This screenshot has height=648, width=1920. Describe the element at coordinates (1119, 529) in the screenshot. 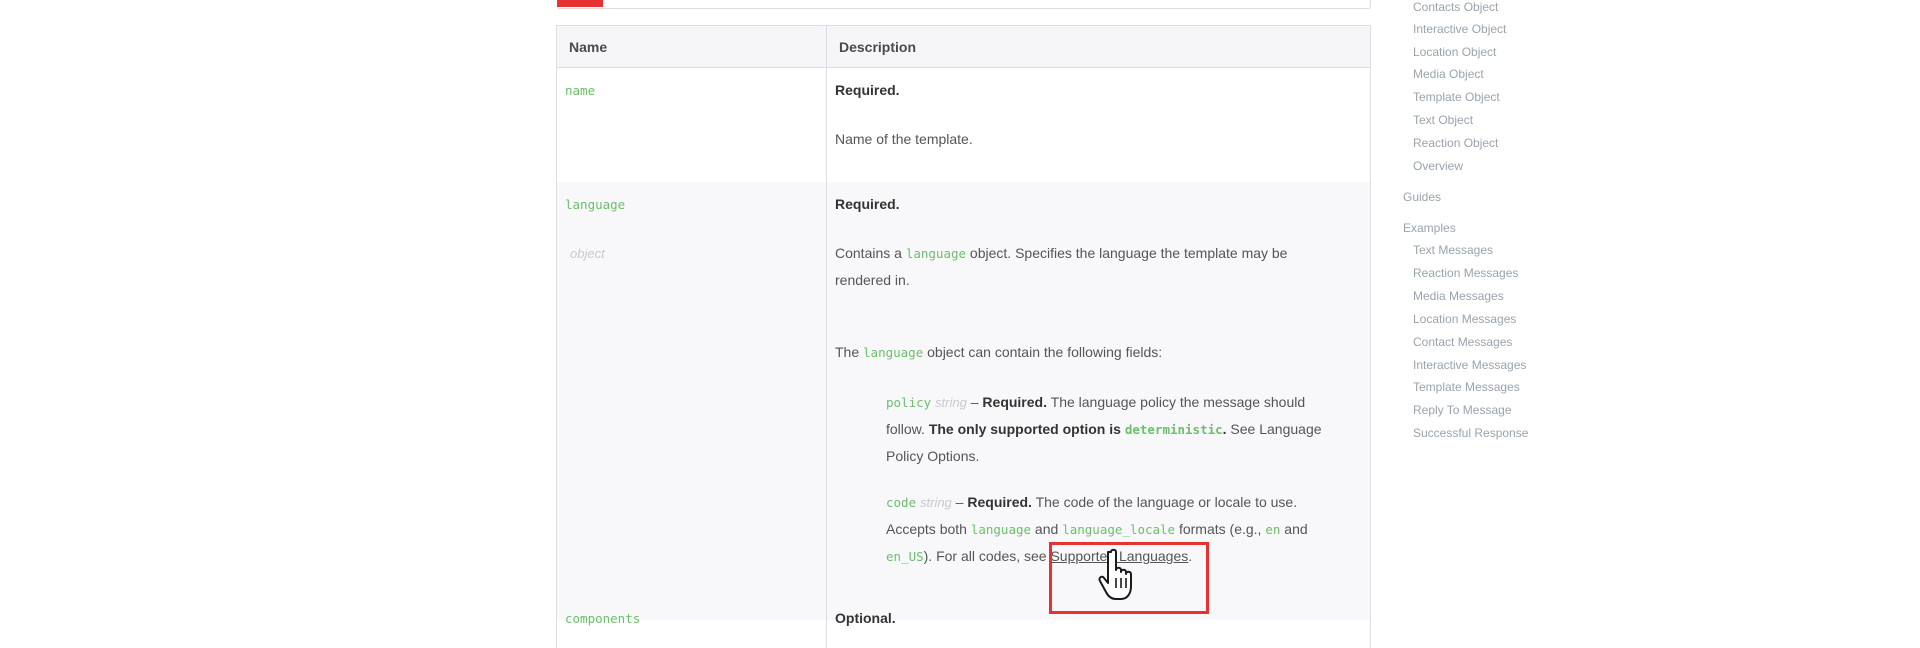

I see `inline-code: language_locale` at that location.